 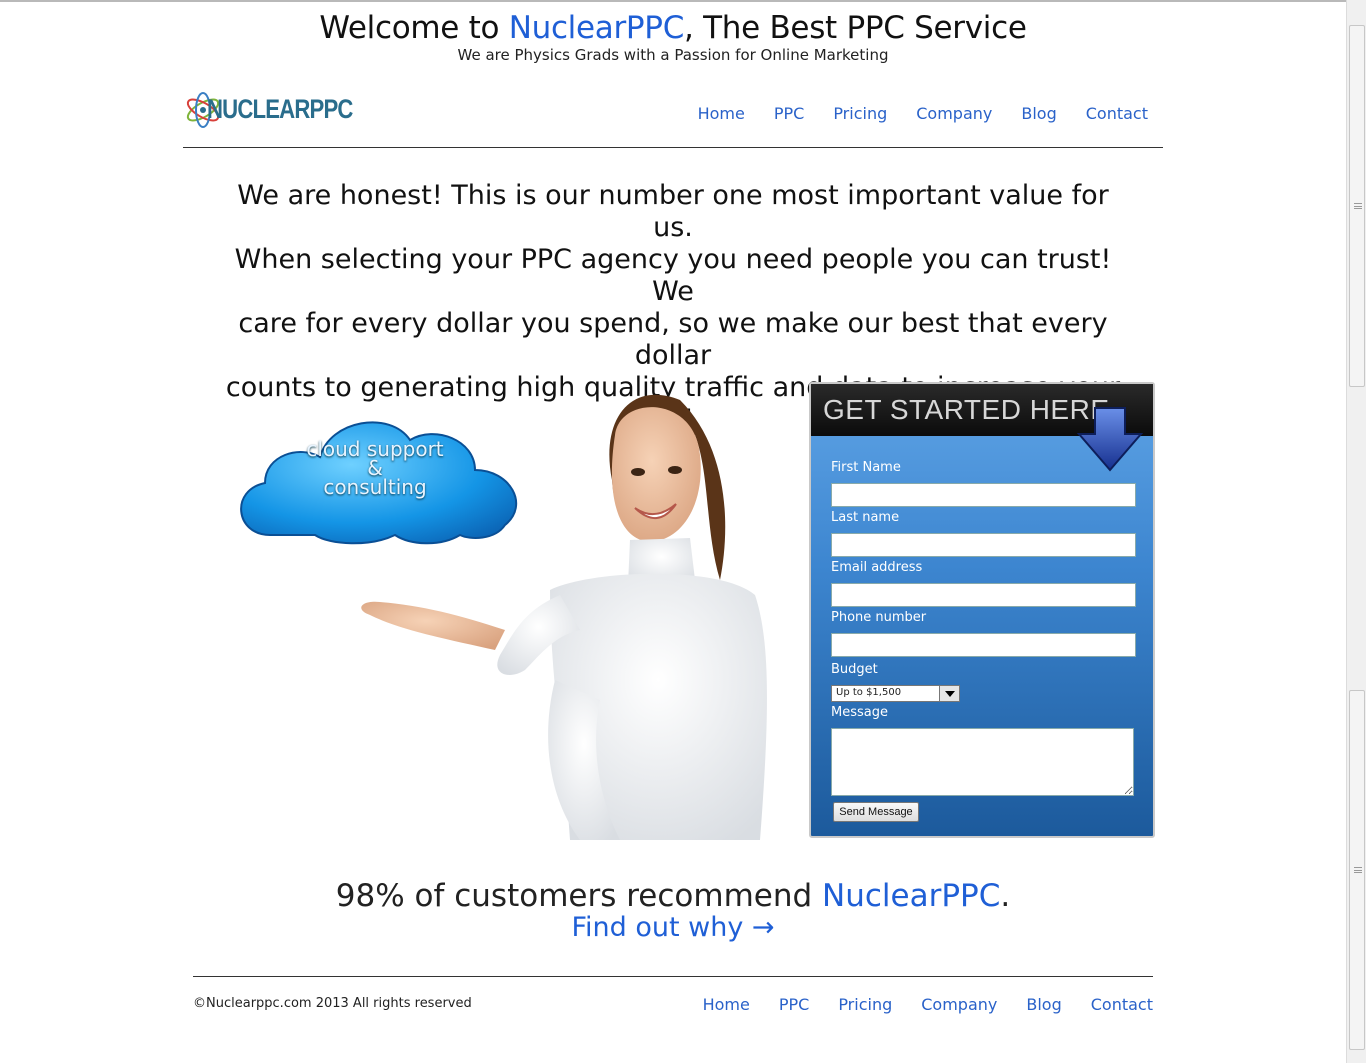 I want to click on nav-company: Company, so click(x=954, y=113).